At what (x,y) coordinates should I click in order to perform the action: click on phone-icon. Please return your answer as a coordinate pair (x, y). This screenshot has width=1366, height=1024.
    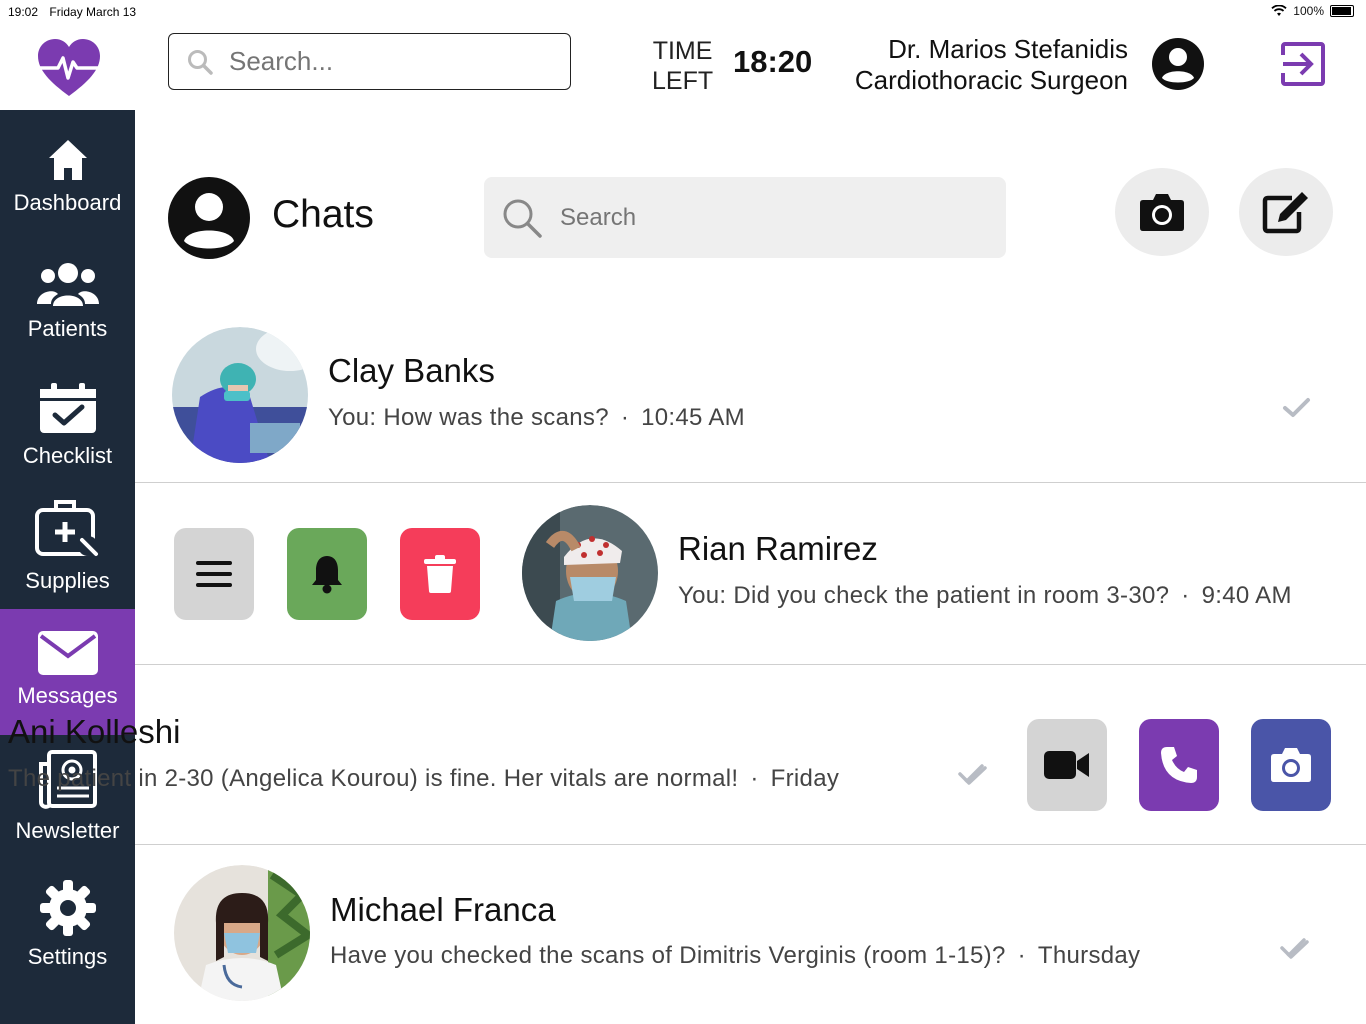
    Looking at the image, I should click on (1179, 765).